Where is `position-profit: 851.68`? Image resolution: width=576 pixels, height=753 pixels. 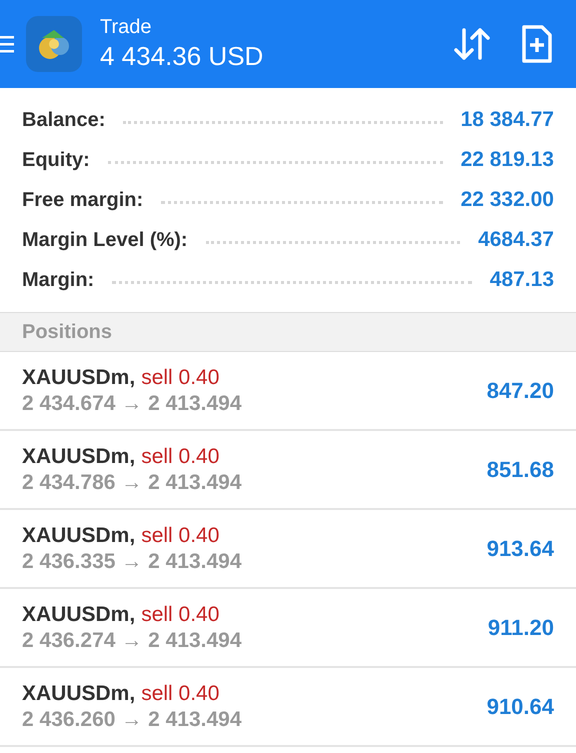
position-profit: 851.68 is located at coordinates (520, 469).